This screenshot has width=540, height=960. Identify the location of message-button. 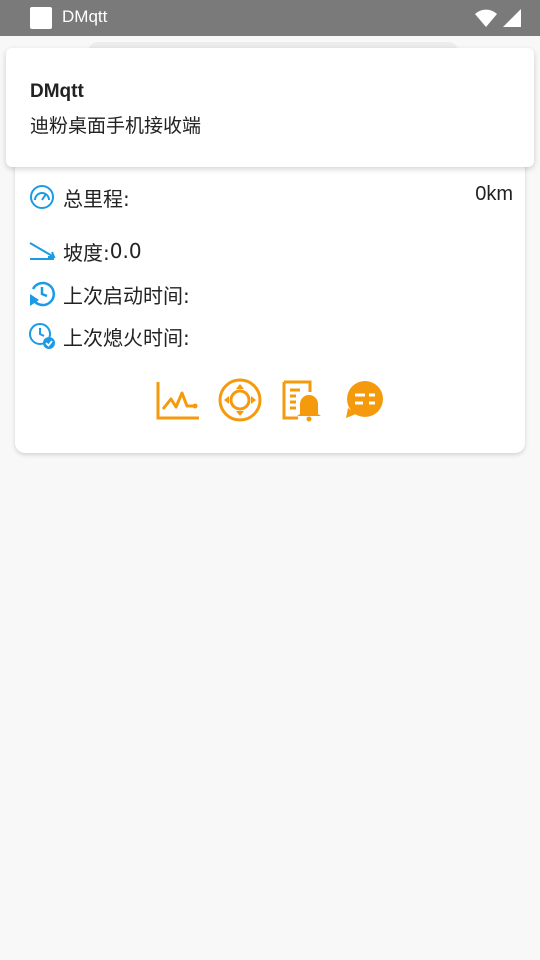
(364, 400).